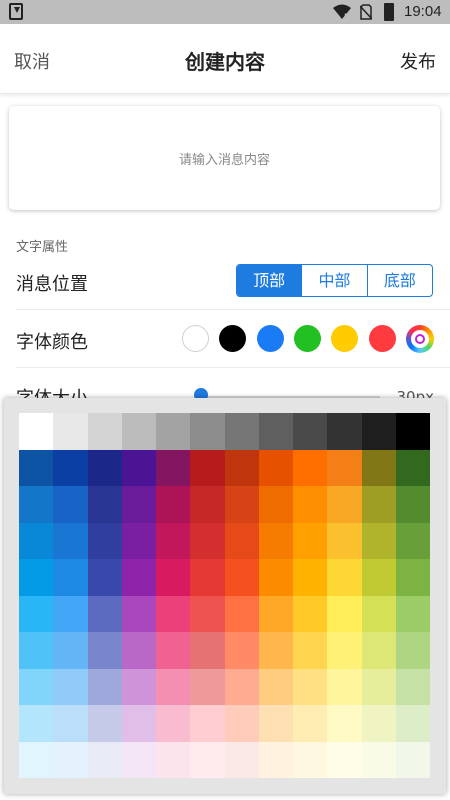 The image size is (450, 800). I want to click on color-swatch-green, so click(307, 338).